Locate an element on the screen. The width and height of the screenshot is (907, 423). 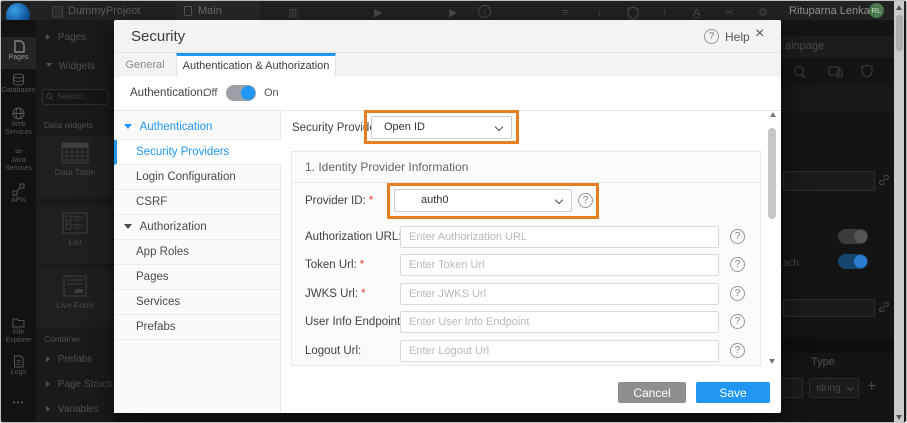
token-url-input is located at coordinates (559, 265).